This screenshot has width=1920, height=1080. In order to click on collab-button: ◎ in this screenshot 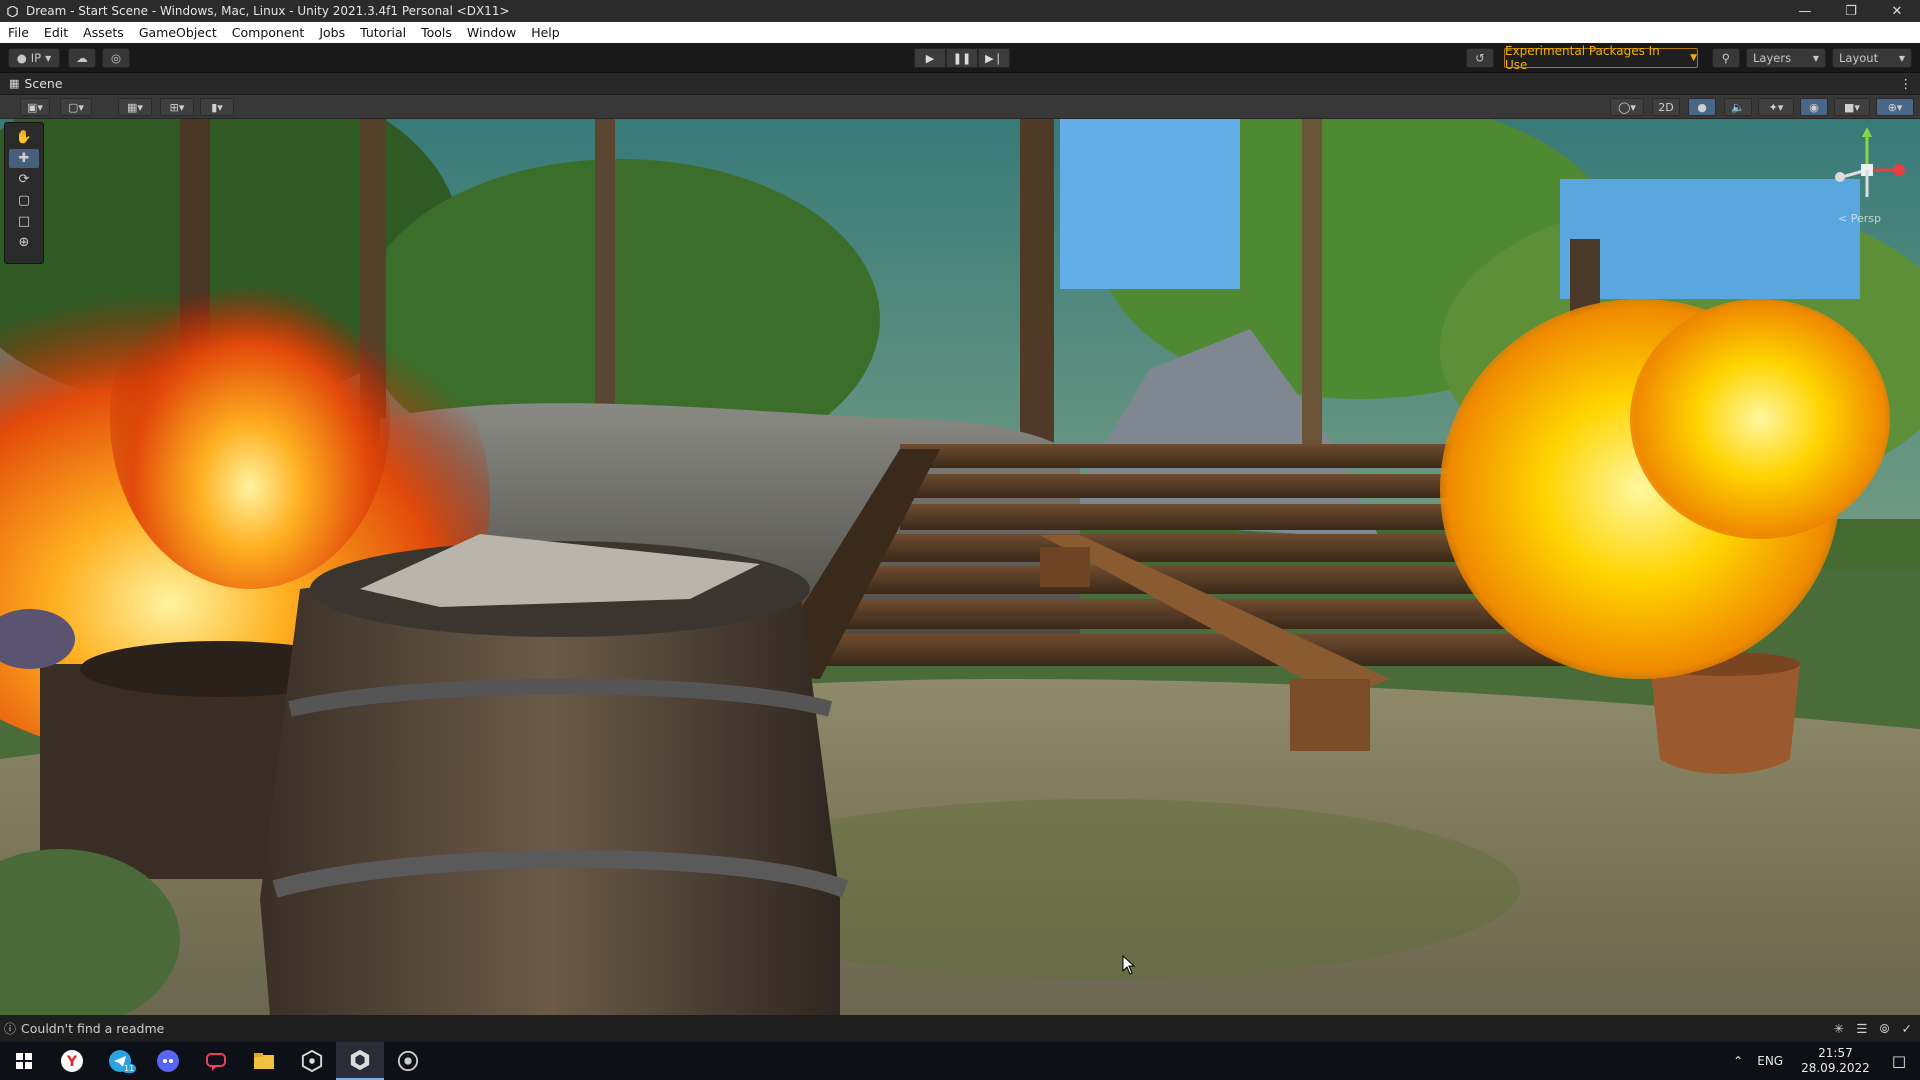, I will do `click(116, 58)`.